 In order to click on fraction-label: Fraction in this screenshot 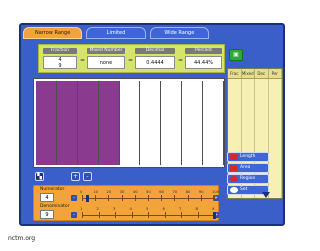, I will do `click(60, 51)`.